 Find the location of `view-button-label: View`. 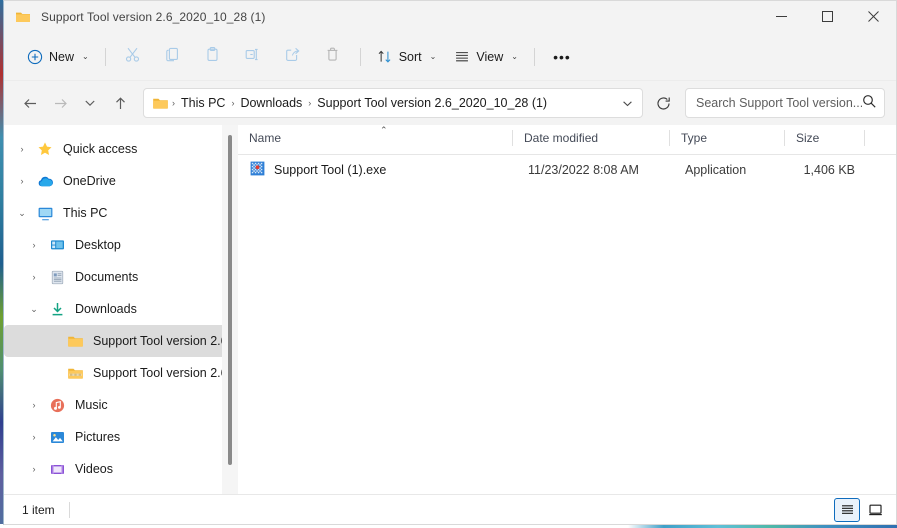

view-button-label: View is located at coordinates (490, 56).